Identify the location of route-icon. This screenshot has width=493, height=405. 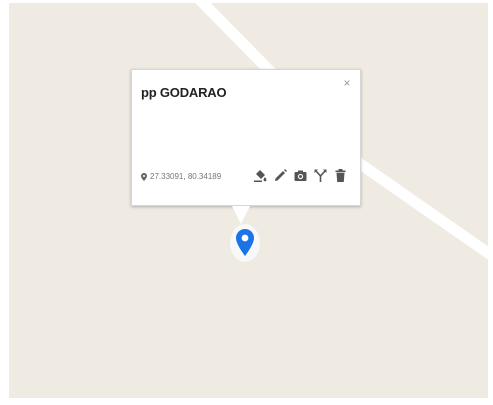
(320, 175).